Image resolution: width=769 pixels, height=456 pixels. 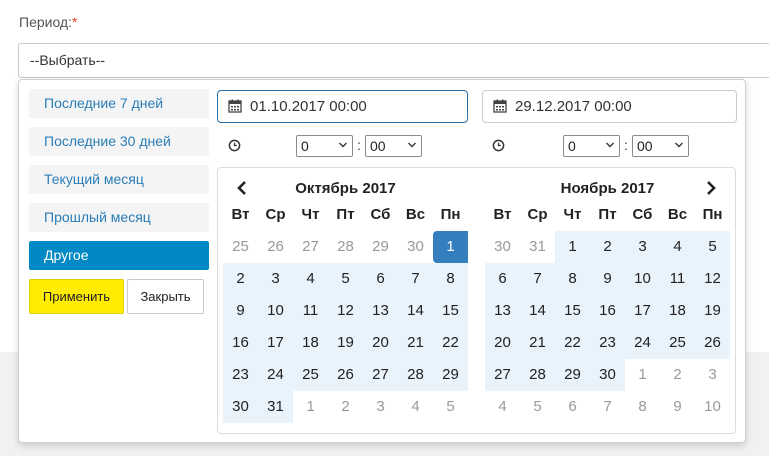 What do you see at coordinates (76, 296) in the screenshot?
I see `apply-button: Применить` at bounding box center [76, 296].